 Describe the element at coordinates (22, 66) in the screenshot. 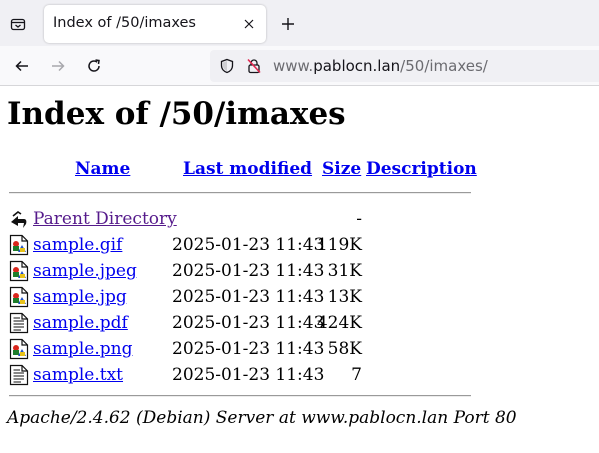

I see `back-arrow-icon` at that location.